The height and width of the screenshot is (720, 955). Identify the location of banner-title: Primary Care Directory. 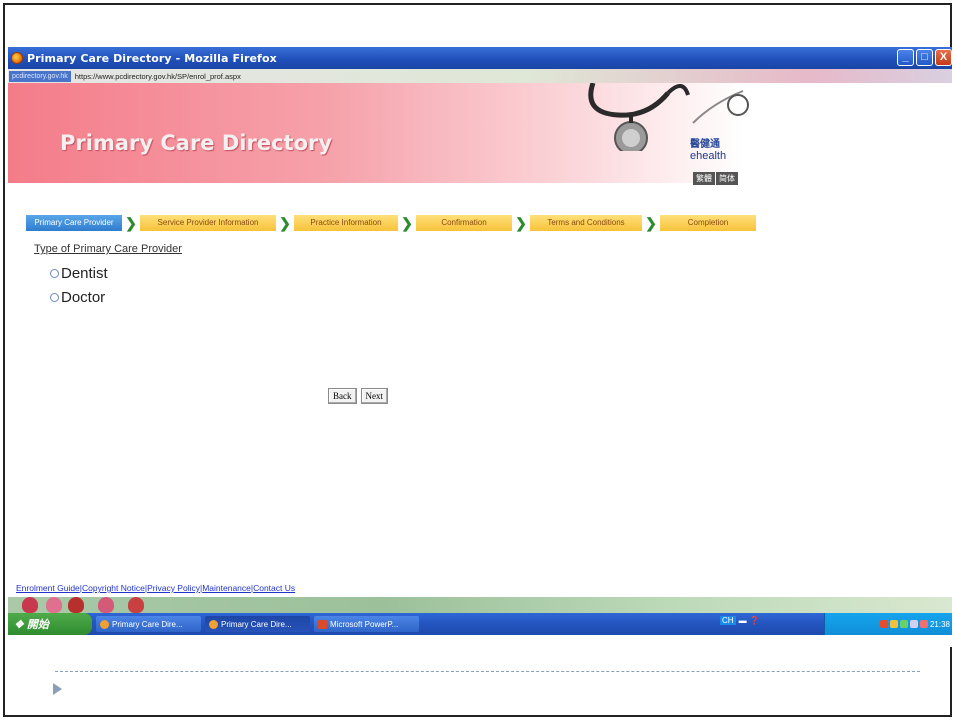
(196, 143).